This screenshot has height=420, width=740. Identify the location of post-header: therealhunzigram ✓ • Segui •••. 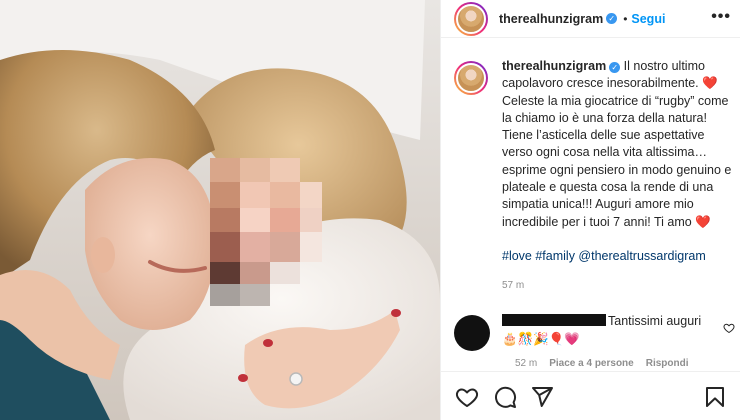
(590, 19).